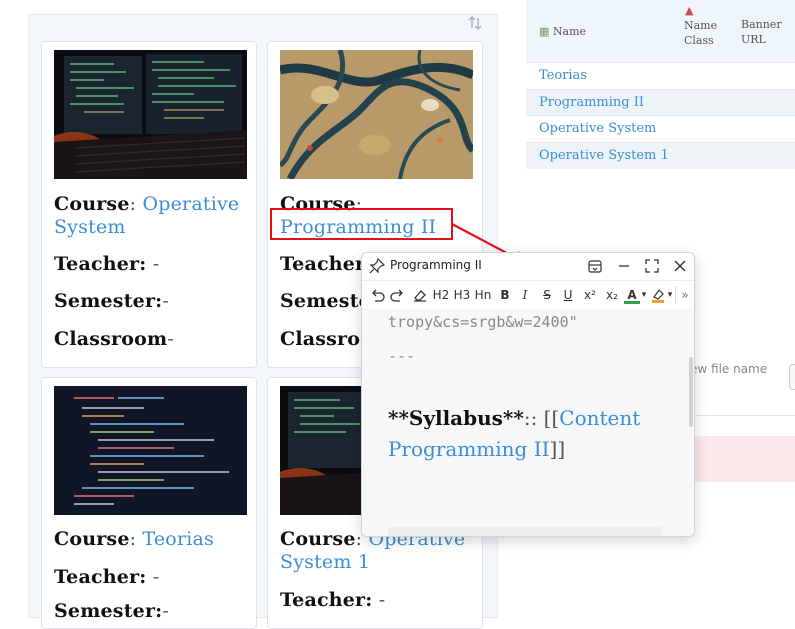 This screenshot has width=795, height=629. What do you see at coordinates (505, 295) in the screenshot?
I see `bold-button: B` at bounding box center [505, 295].